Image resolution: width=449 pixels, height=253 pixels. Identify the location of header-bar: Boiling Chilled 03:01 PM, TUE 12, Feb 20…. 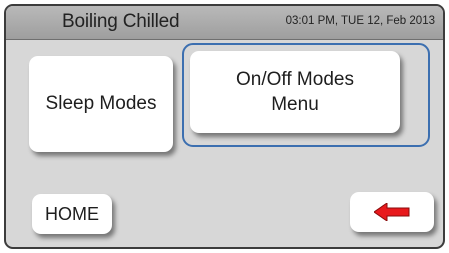
(224, 23).